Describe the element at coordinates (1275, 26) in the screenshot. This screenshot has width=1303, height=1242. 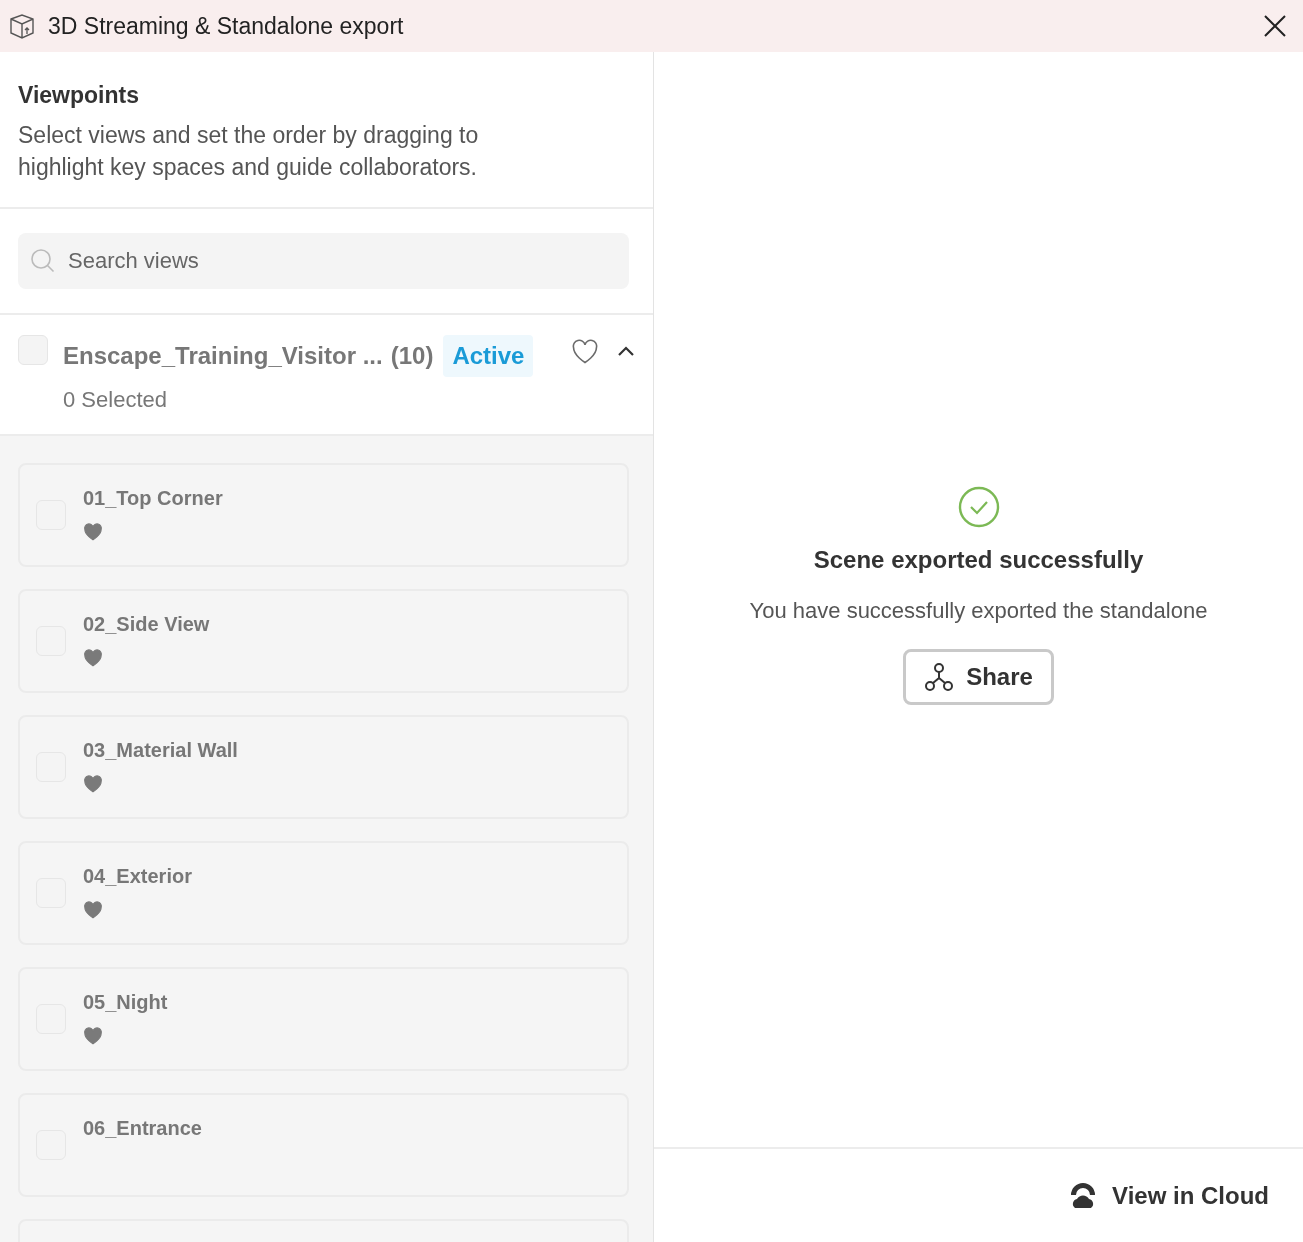
I see `close-icon` at that location.